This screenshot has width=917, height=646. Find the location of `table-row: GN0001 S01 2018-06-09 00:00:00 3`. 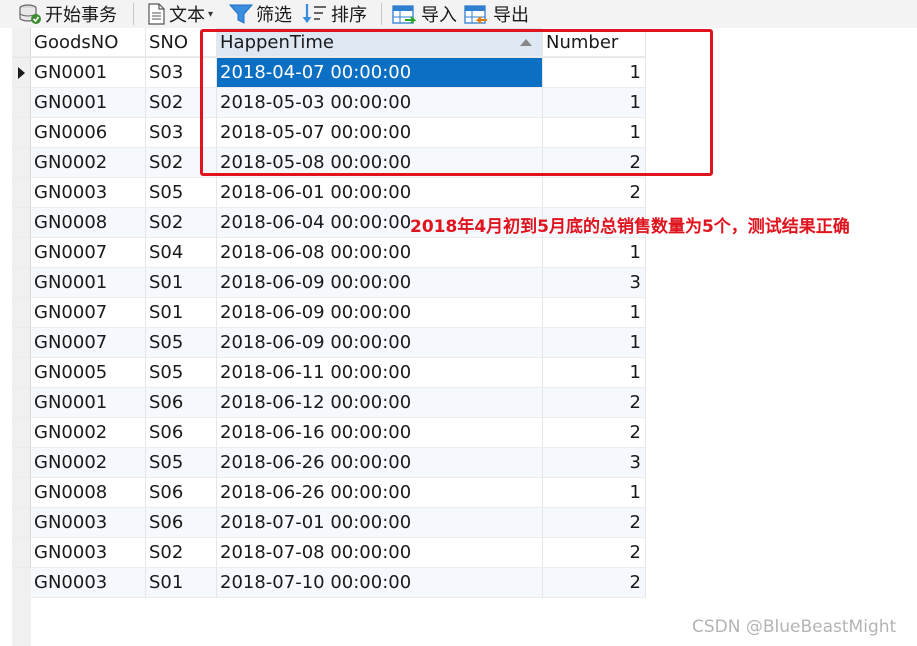

table-row: GN0001 S01 2018-06-09 00:00:00 3 is located at coordinates (329, 283).